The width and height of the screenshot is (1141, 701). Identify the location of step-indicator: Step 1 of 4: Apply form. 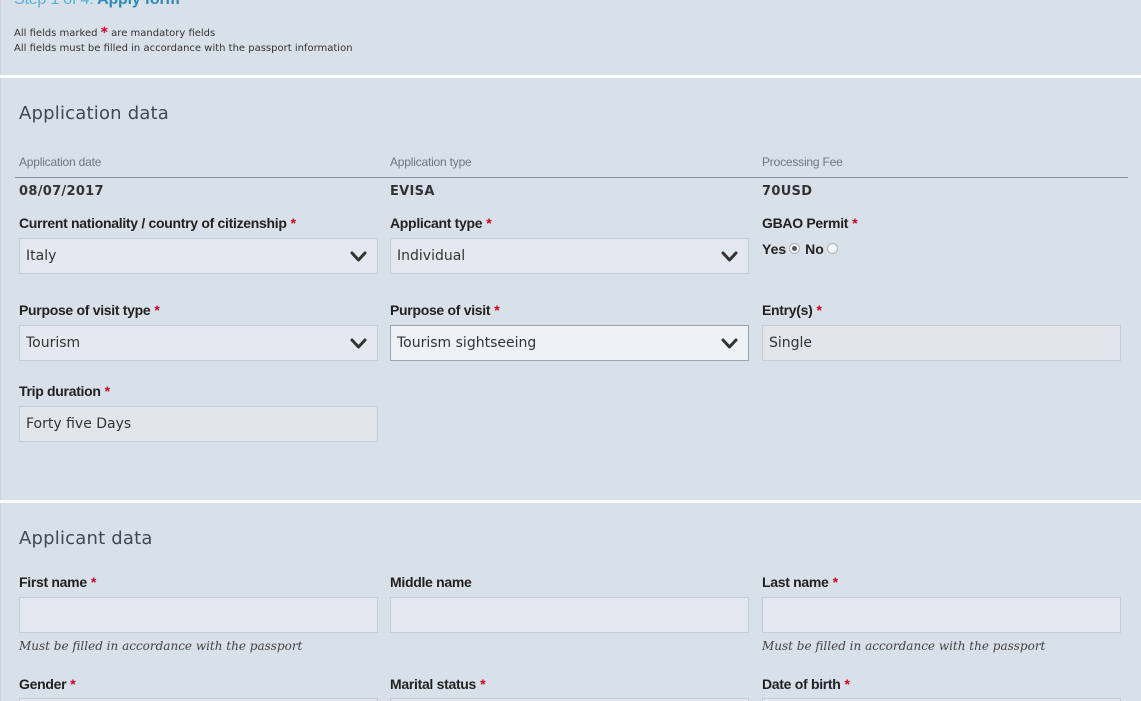
(97, 4).